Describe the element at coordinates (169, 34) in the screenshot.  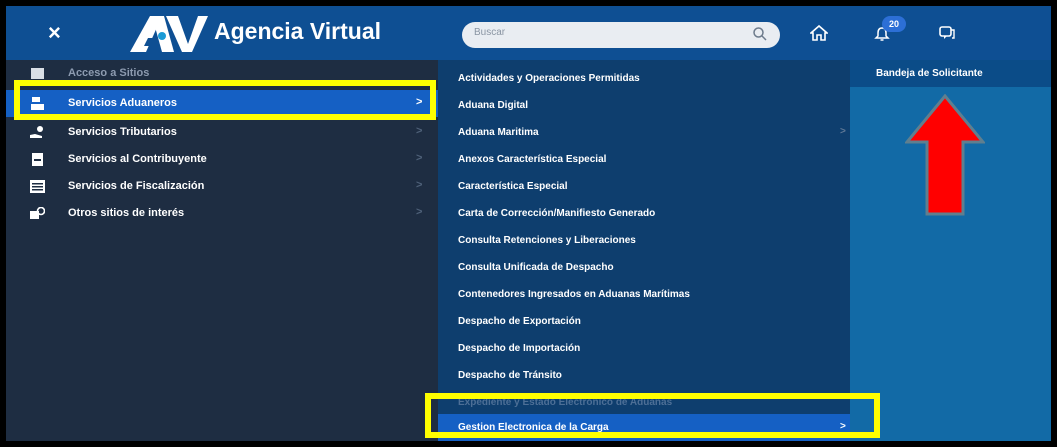
I see `agencia-virtual-logo` at that location.